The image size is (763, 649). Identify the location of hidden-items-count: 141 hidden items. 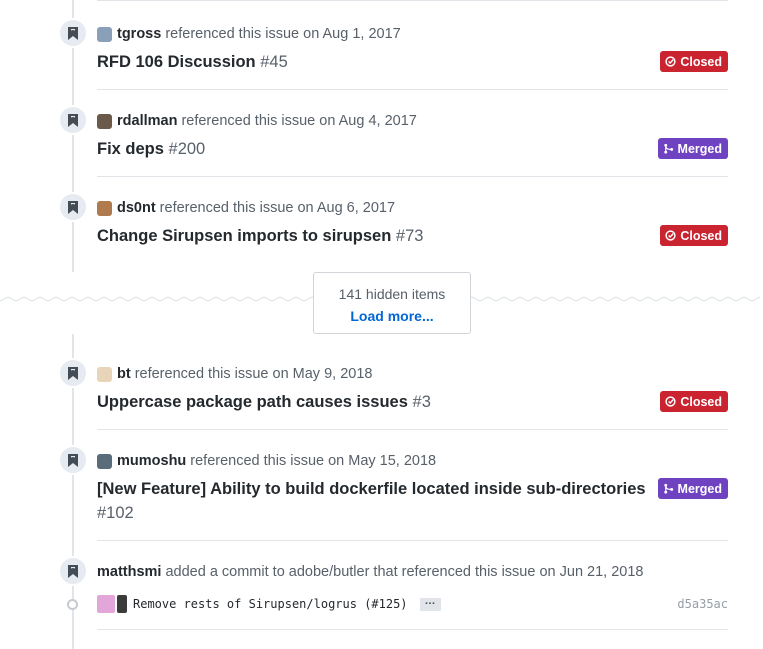
(392, 294).